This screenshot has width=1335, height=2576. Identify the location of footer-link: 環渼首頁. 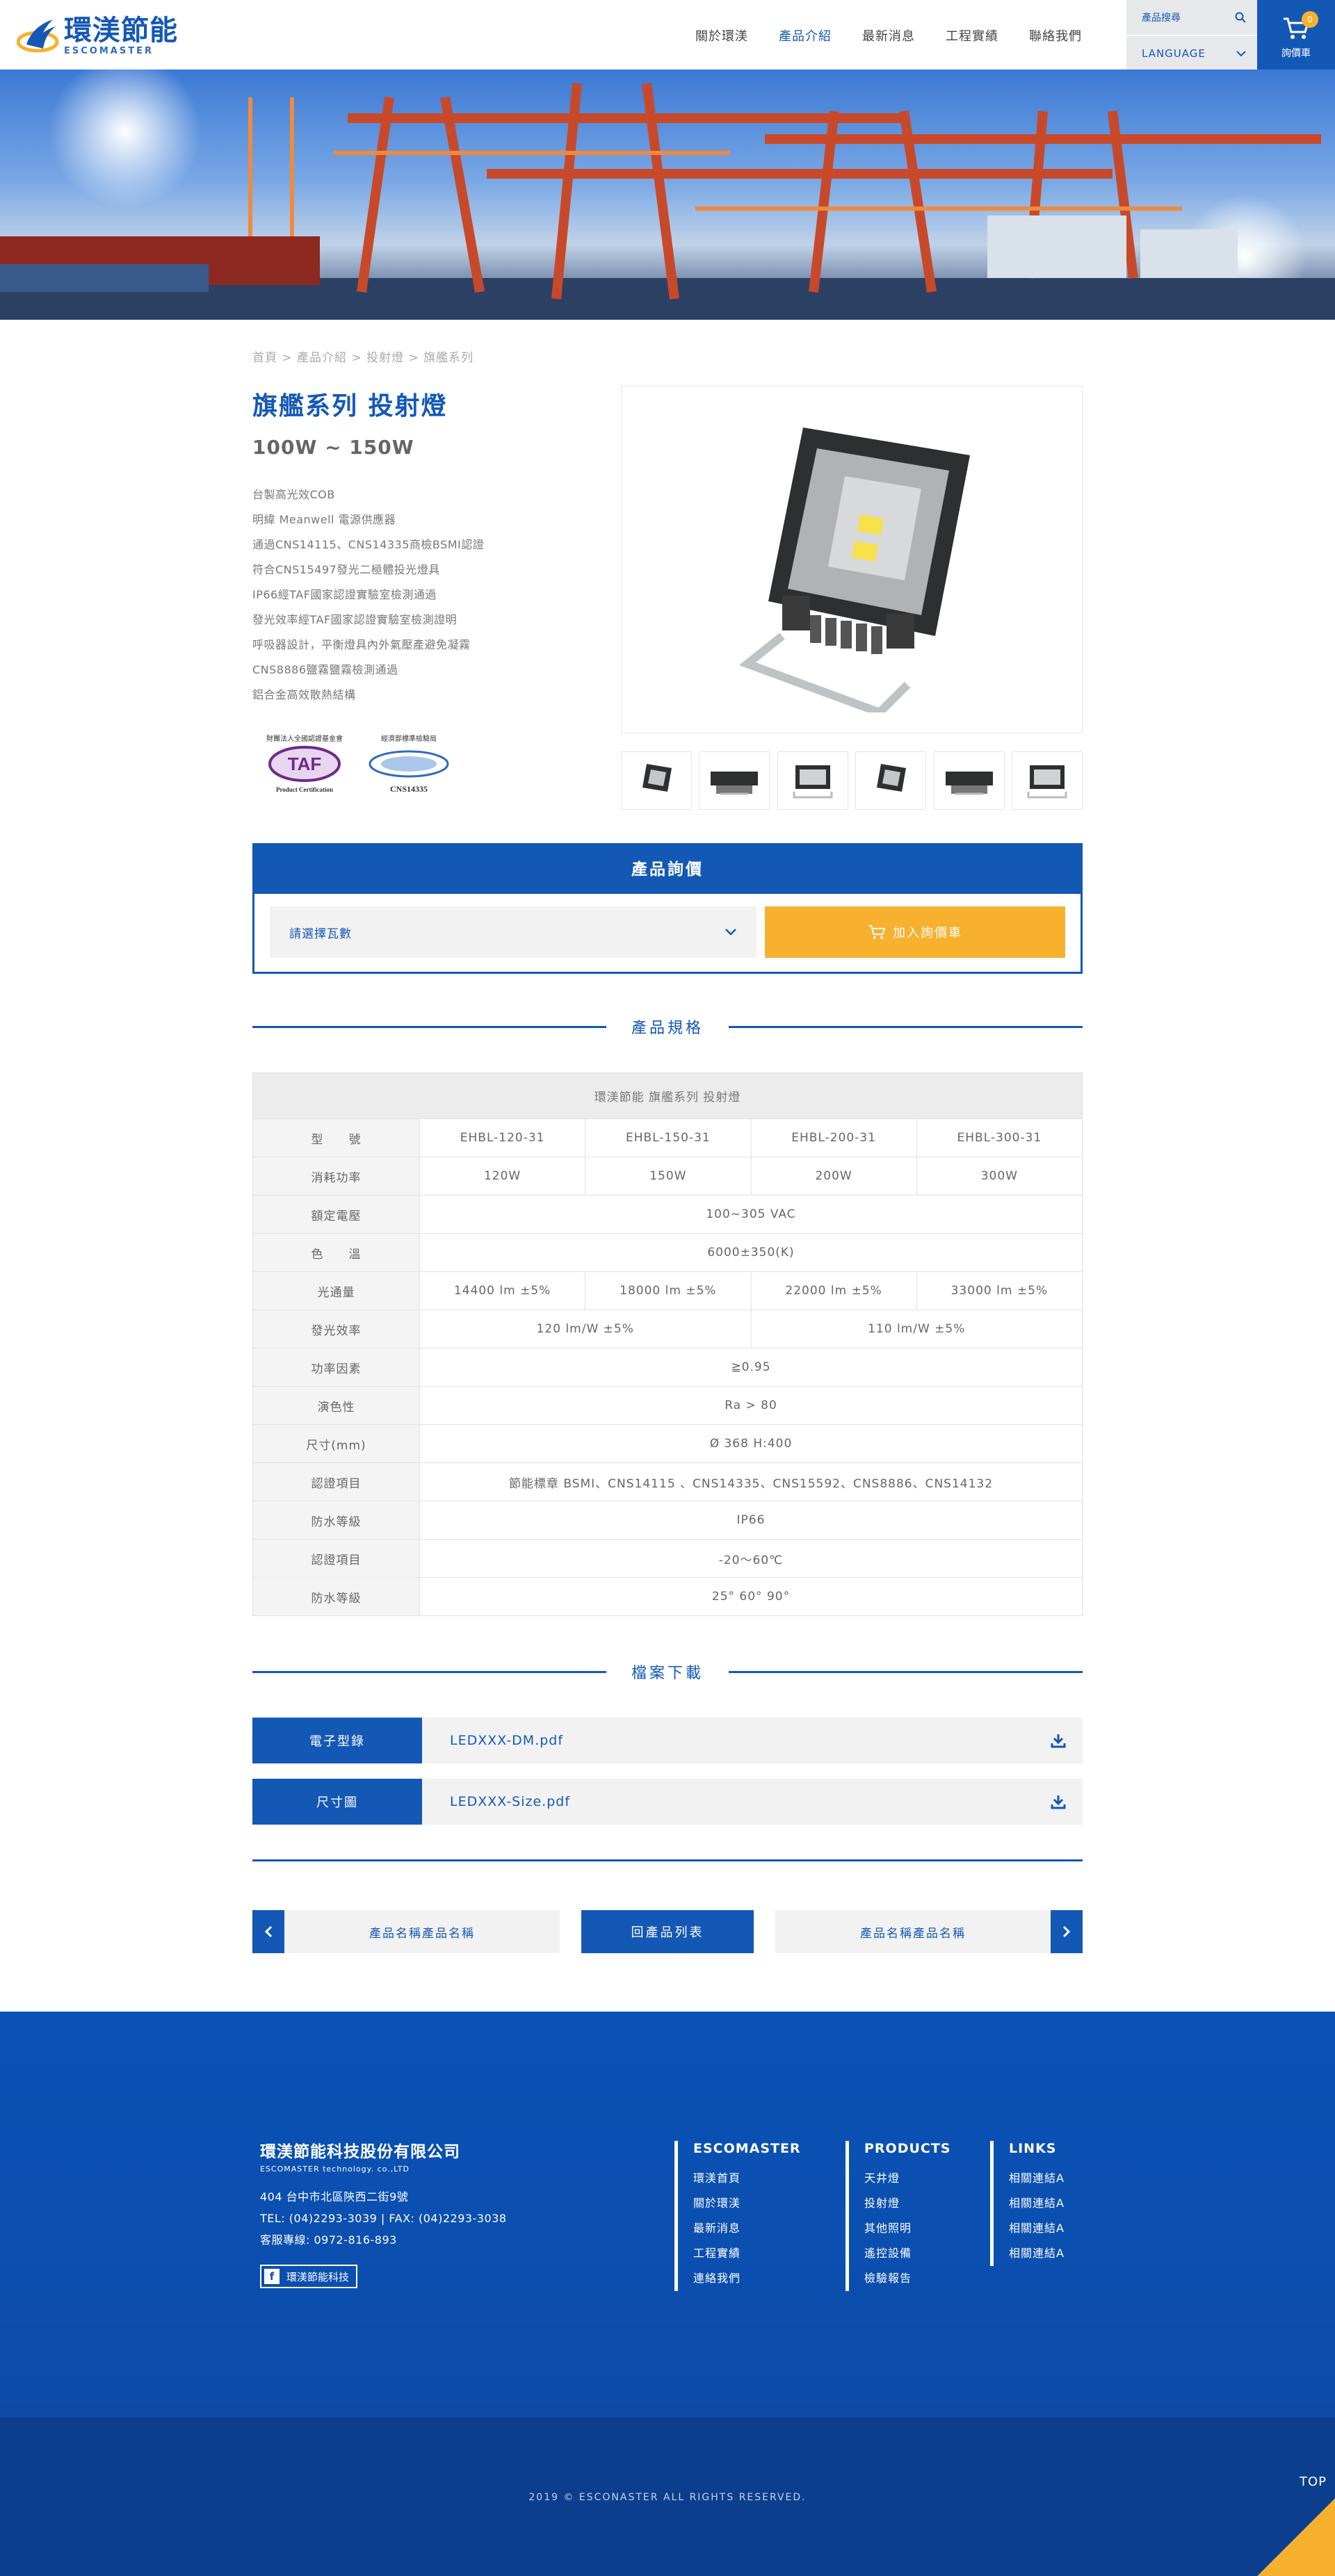
(747, 2178).